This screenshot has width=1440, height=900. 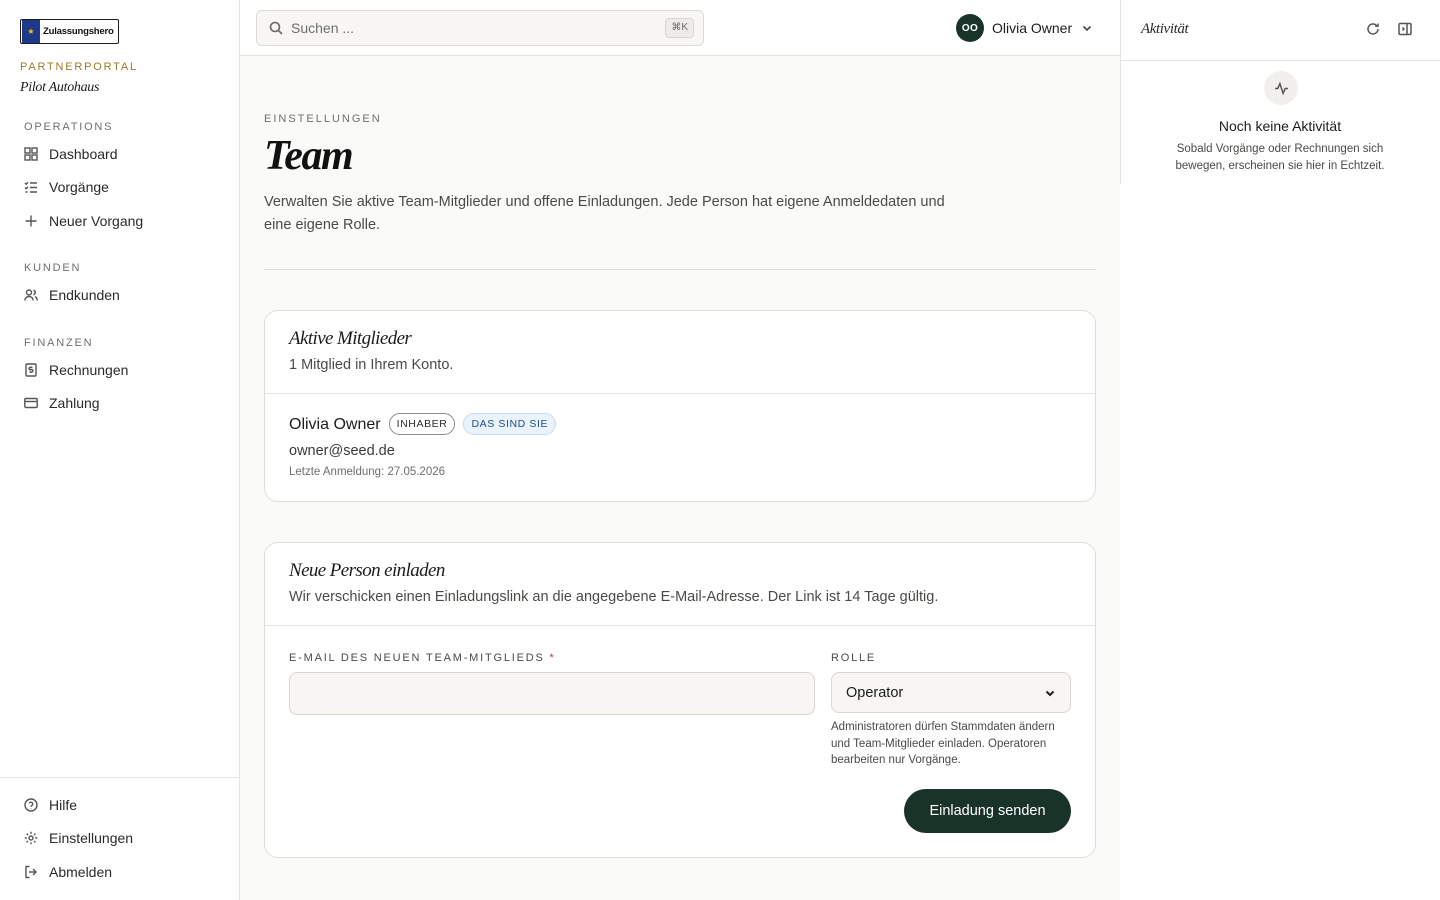 I want to click on user-menu: OO Olivia Owner, so click(x=1024, y=28).